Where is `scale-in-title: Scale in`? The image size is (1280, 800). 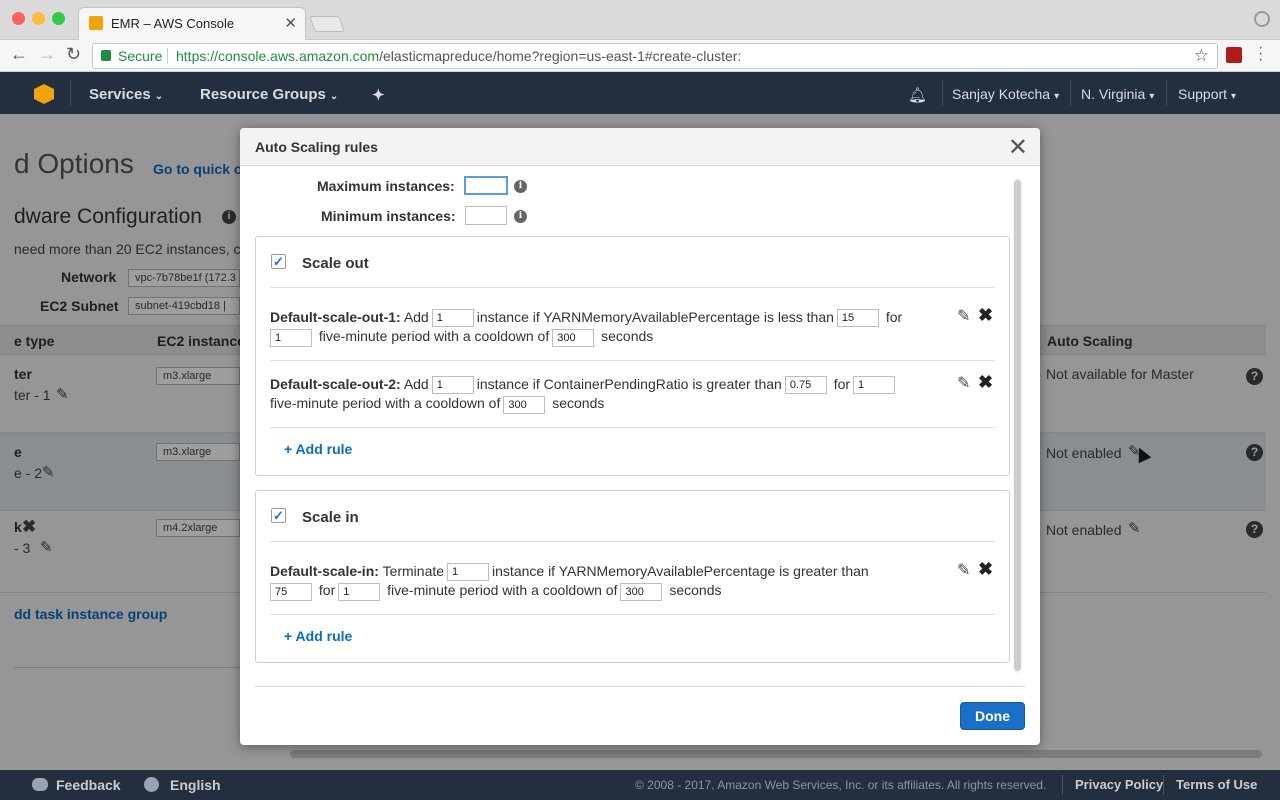 scale-in-title: Scale in is located at coordinates (330, 517).